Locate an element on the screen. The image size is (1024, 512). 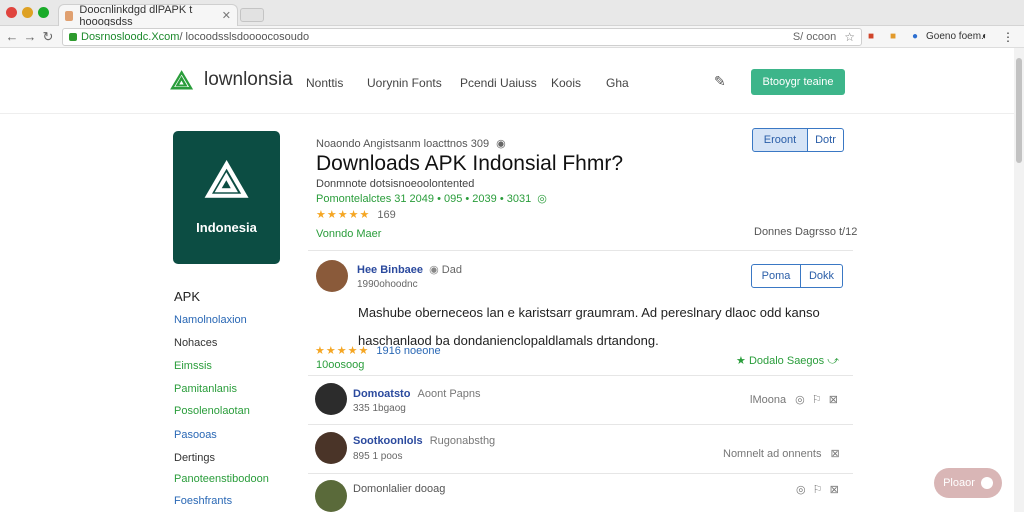
review-author: Sootkoonlols Rugonabsthg is located at coordinates (424, 441).